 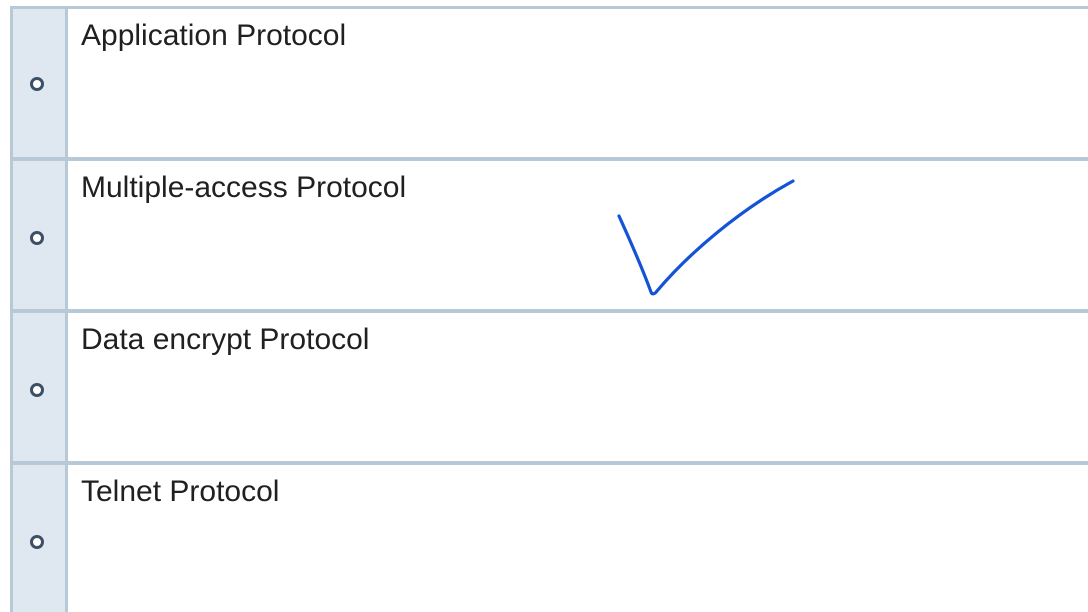 I want to click on option-label-data-encrypt: Data encrypt Protocol, so click(x=225, y=339).